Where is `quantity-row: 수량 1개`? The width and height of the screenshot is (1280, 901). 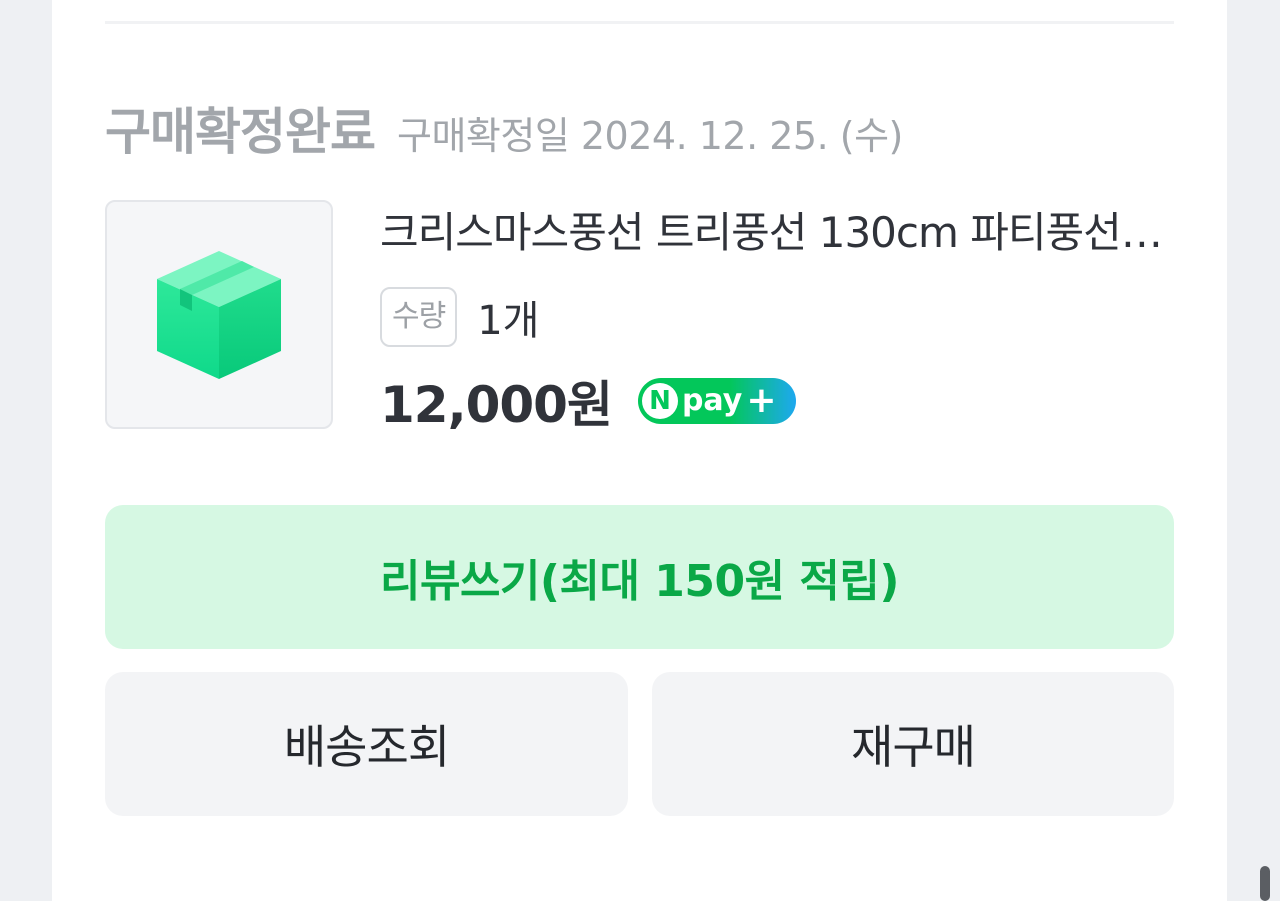
quantity-row: 수량 1개 is located at coordinates (459, 317).